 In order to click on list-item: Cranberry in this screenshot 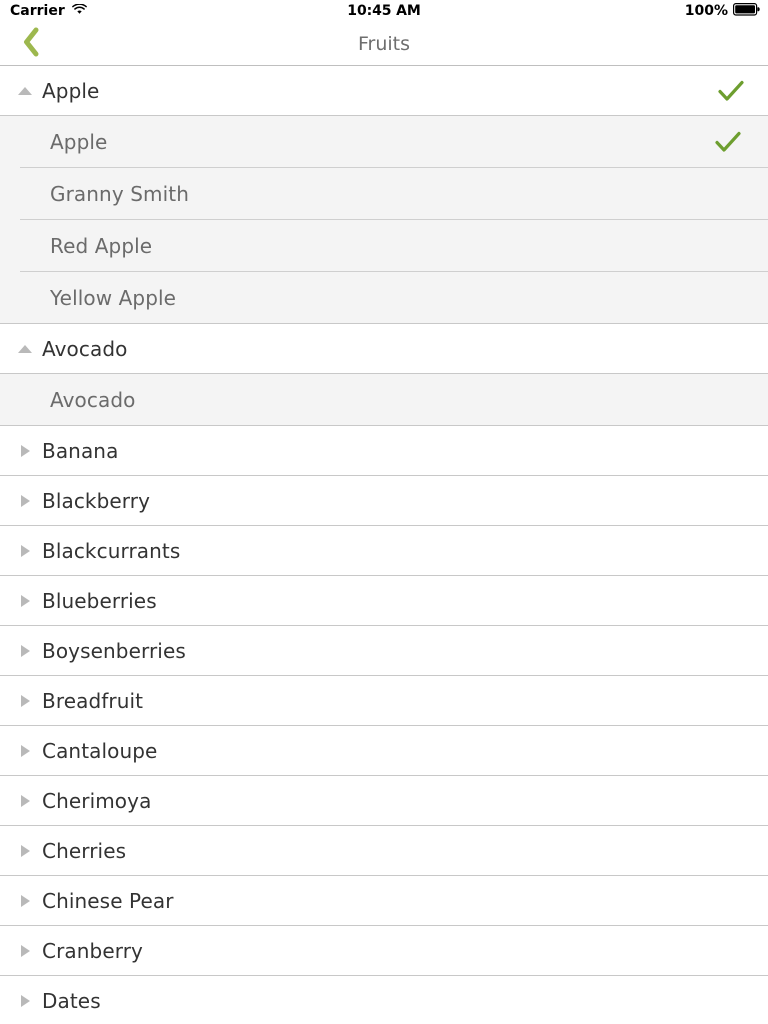, I will do `click(384, 951)`.